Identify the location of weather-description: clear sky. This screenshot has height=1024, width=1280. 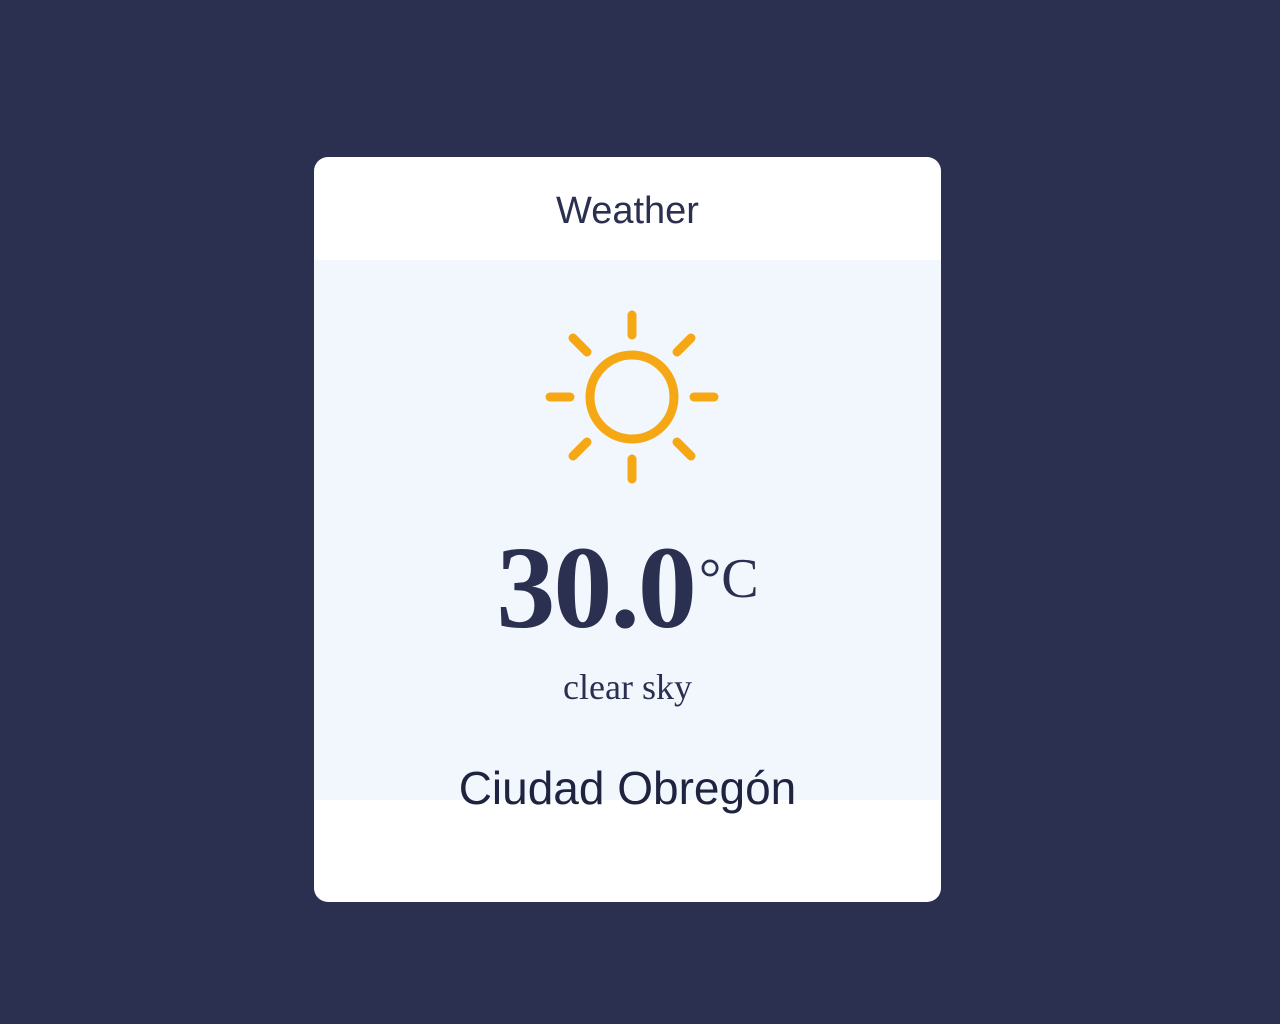
(627, 687).